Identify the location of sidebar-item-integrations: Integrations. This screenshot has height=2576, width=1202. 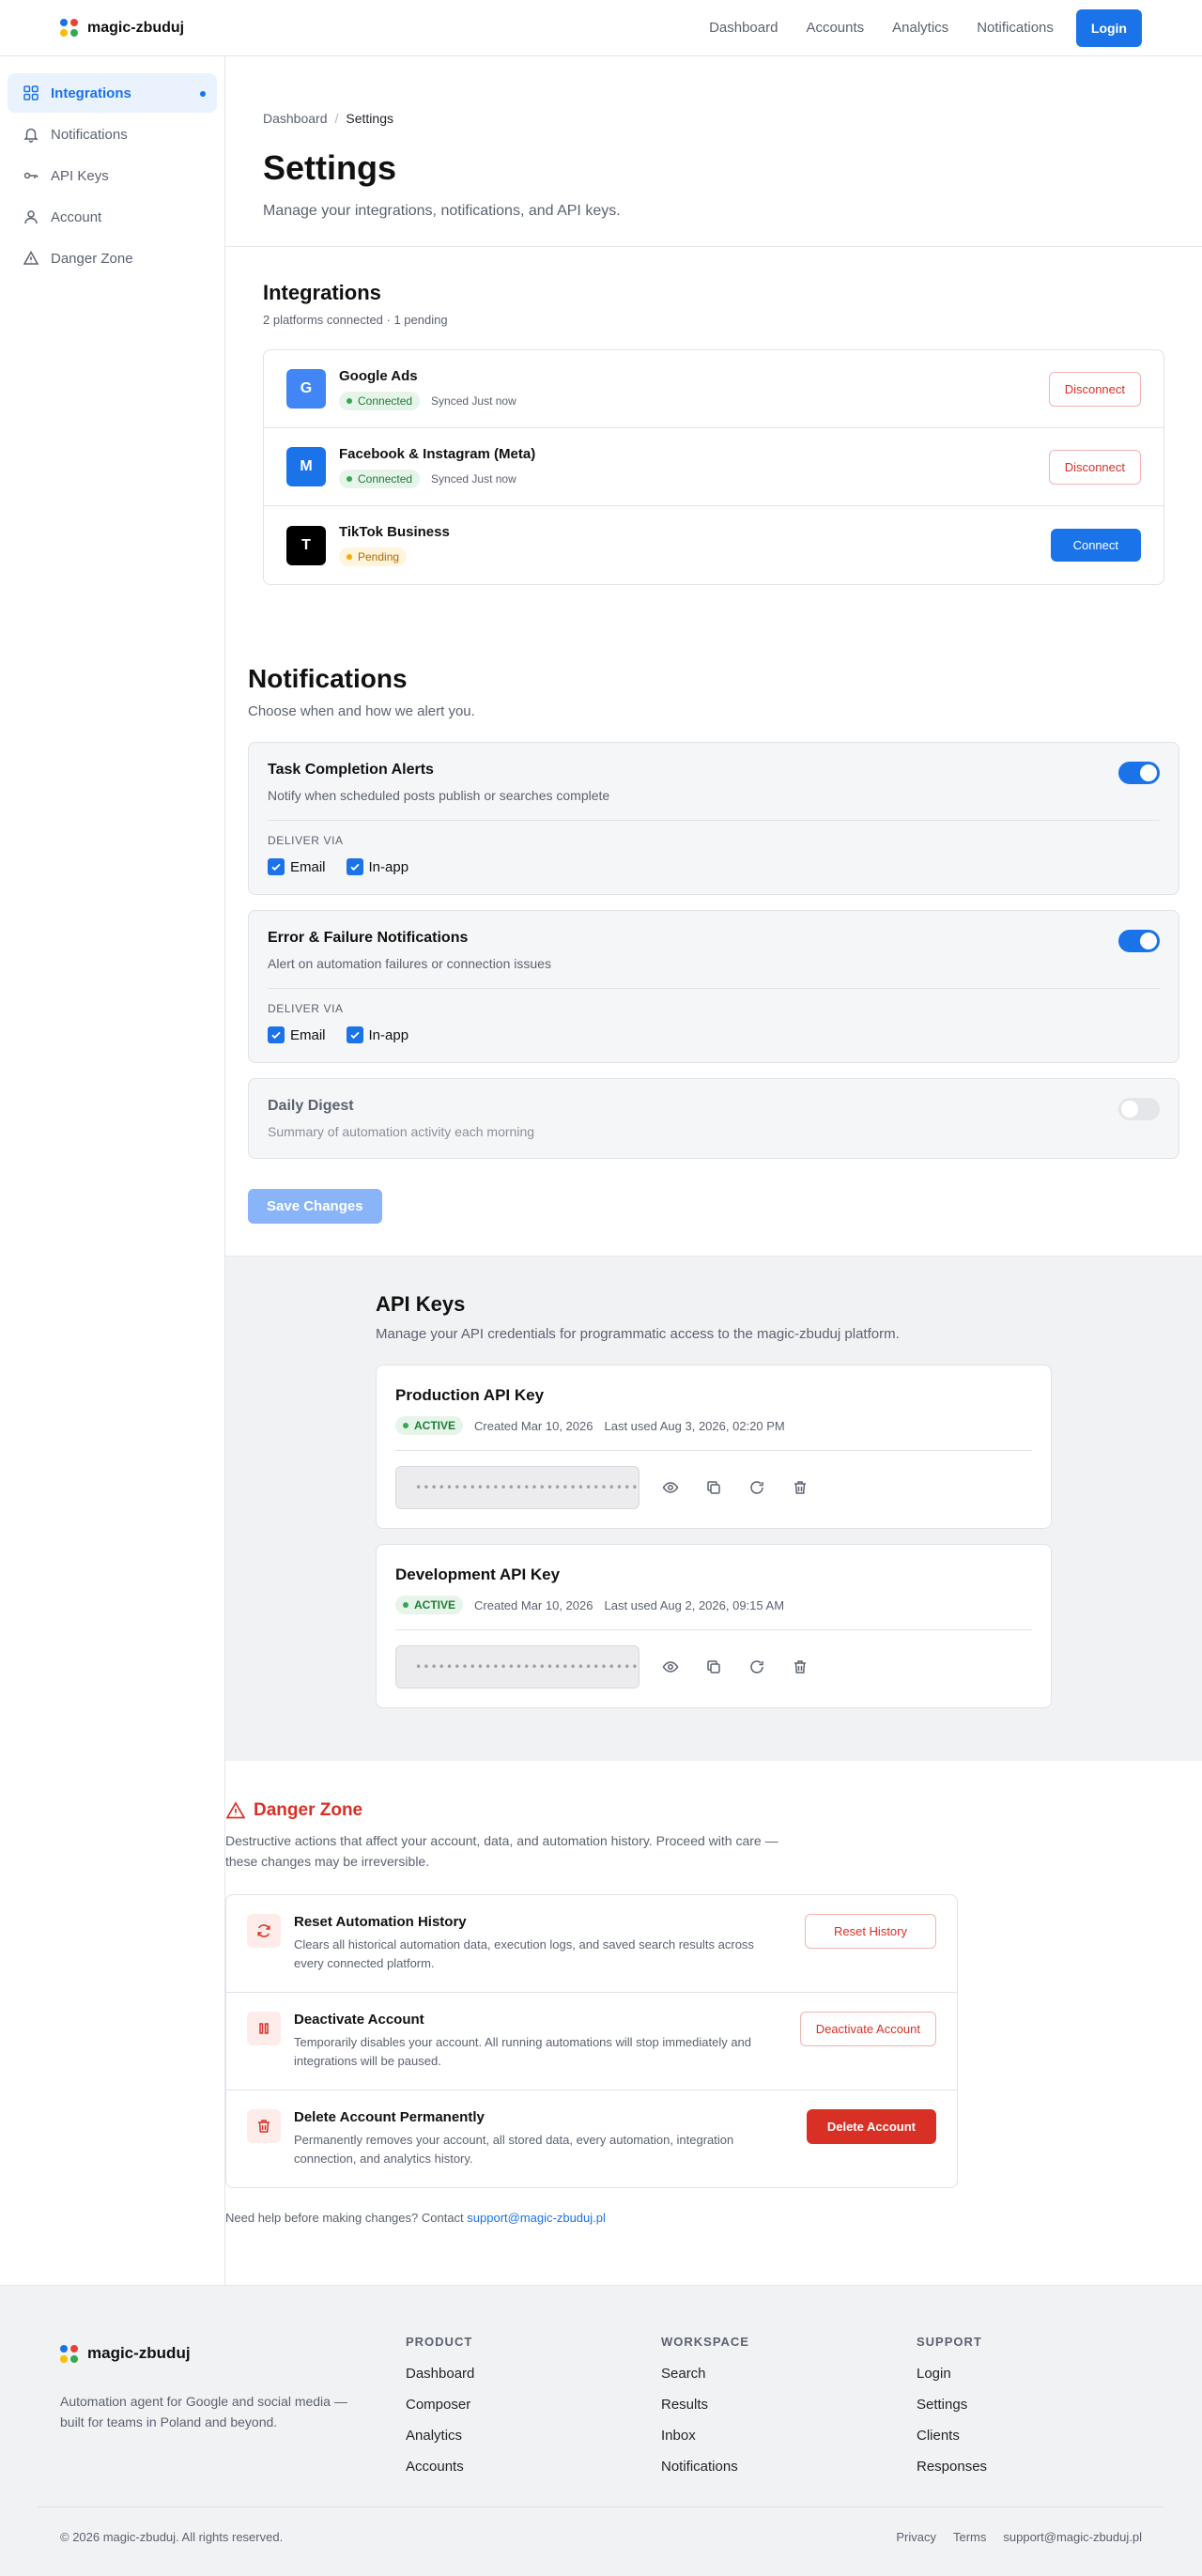
(112, 93).